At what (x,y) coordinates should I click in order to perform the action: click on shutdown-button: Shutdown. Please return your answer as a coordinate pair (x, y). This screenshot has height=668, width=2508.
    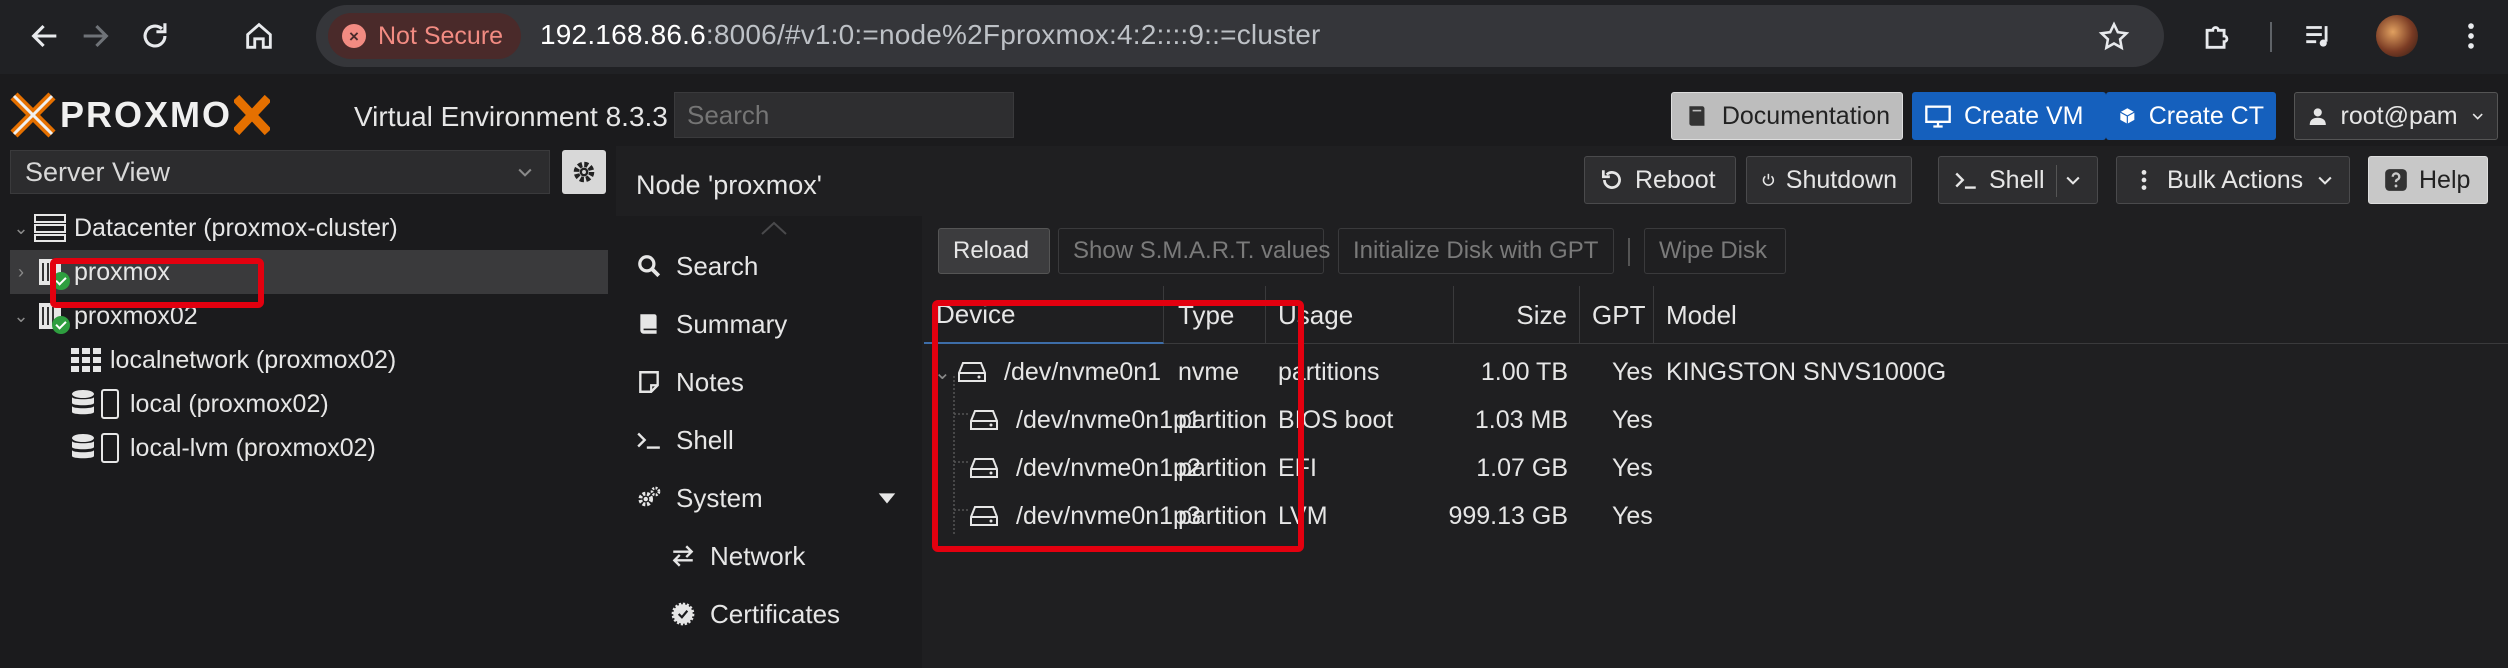
    Looking at the image, I should click on (1829, 180).